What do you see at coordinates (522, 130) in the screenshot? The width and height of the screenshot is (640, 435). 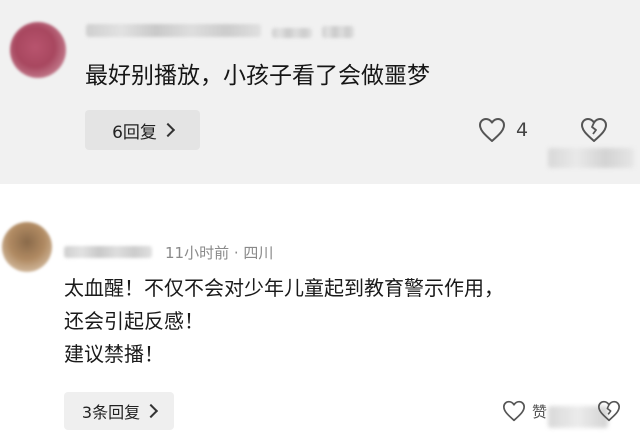 I see `like-count: 4` at bounding box center [522, 130].